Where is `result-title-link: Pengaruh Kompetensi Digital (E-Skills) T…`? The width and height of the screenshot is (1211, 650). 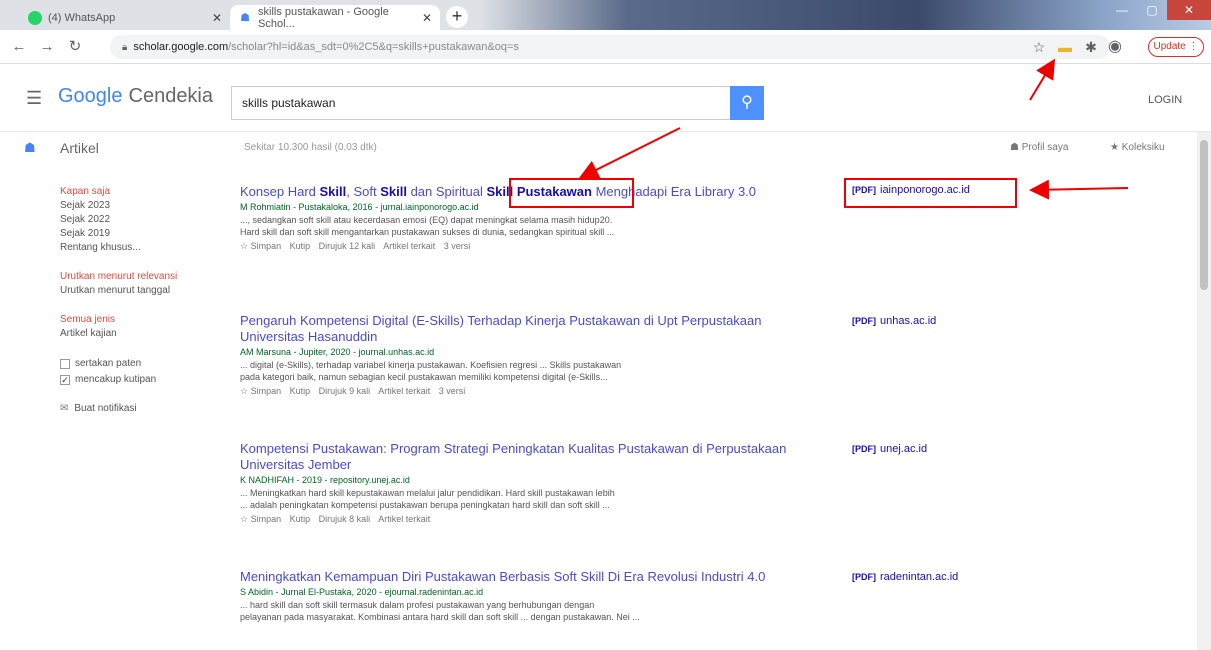 result-title-link: Pengaruh Kompetensi Digital (E-Skills) T… is located at coordinates (520, 329).